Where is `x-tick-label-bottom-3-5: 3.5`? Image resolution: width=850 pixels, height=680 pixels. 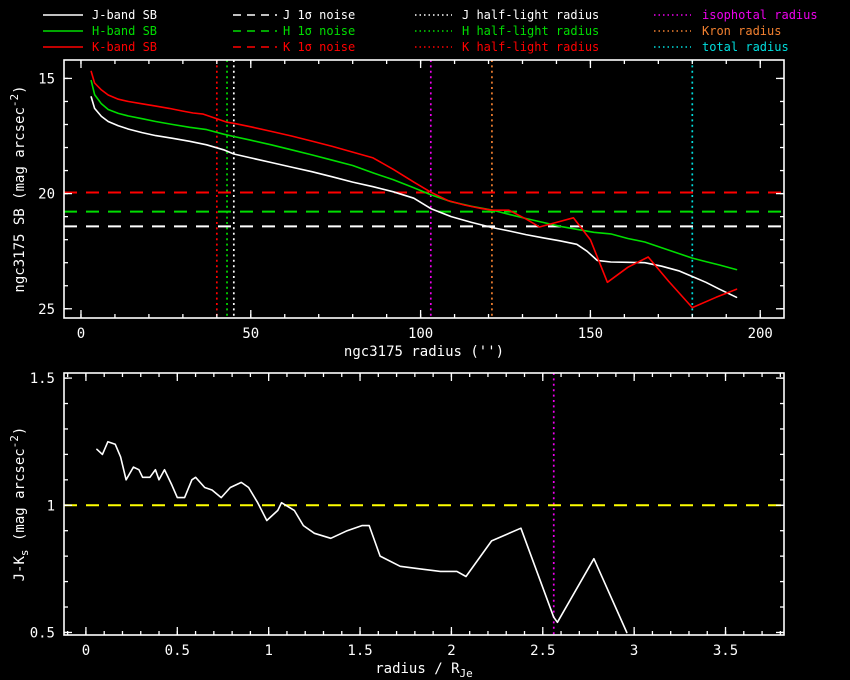 x-tick-label-bottom-3-5: 3.5 is located at coordinates (725, 651).